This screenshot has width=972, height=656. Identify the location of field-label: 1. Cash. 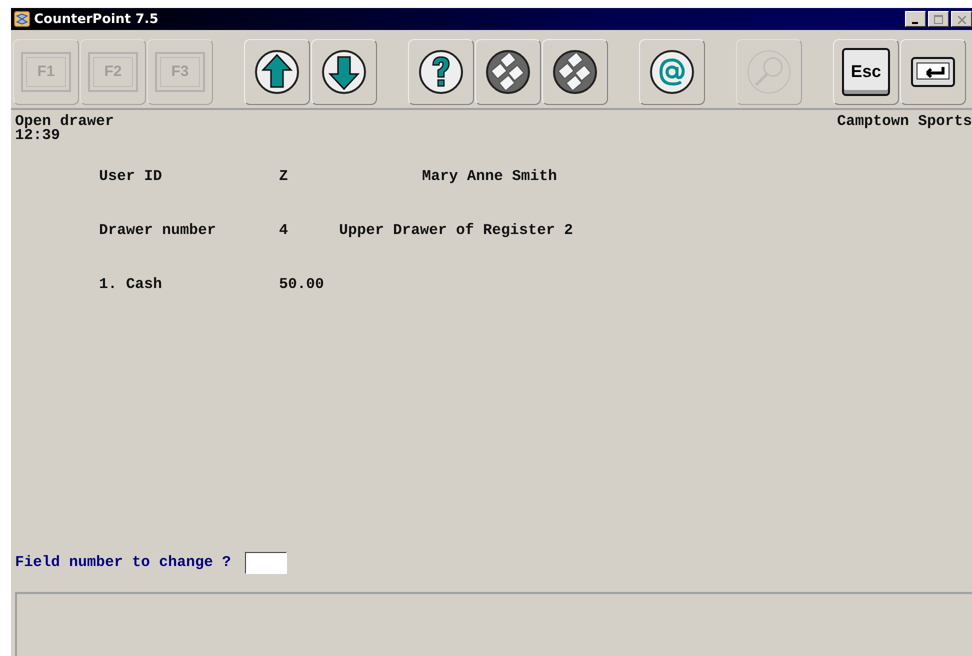
(131, 285).